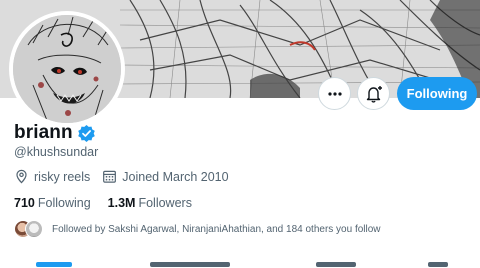  Describe the element at coordinates (34, 229) in the screenshot. I see `mutual-avatar` at that location.